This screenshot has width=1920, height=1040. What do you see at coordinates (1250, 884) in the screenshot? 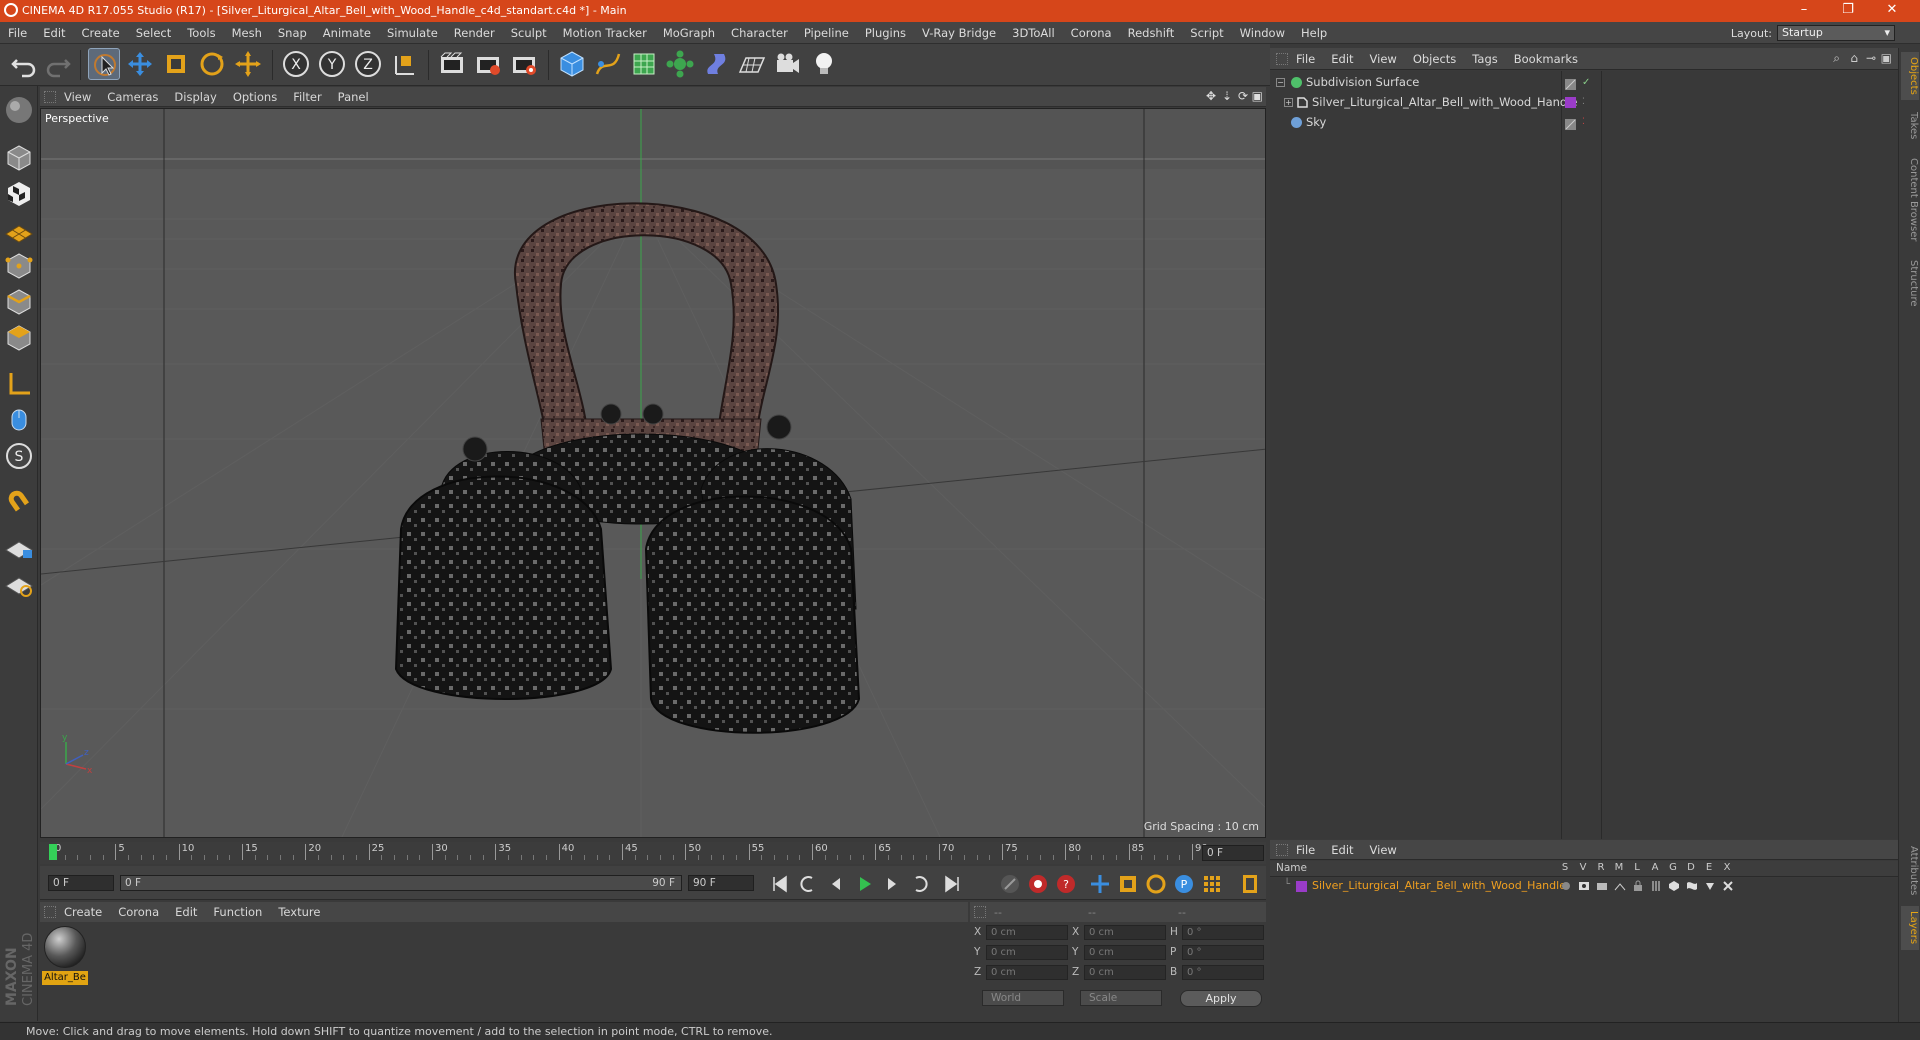
I see `timeline-layout-icon` at bounding box center [1250, 884].